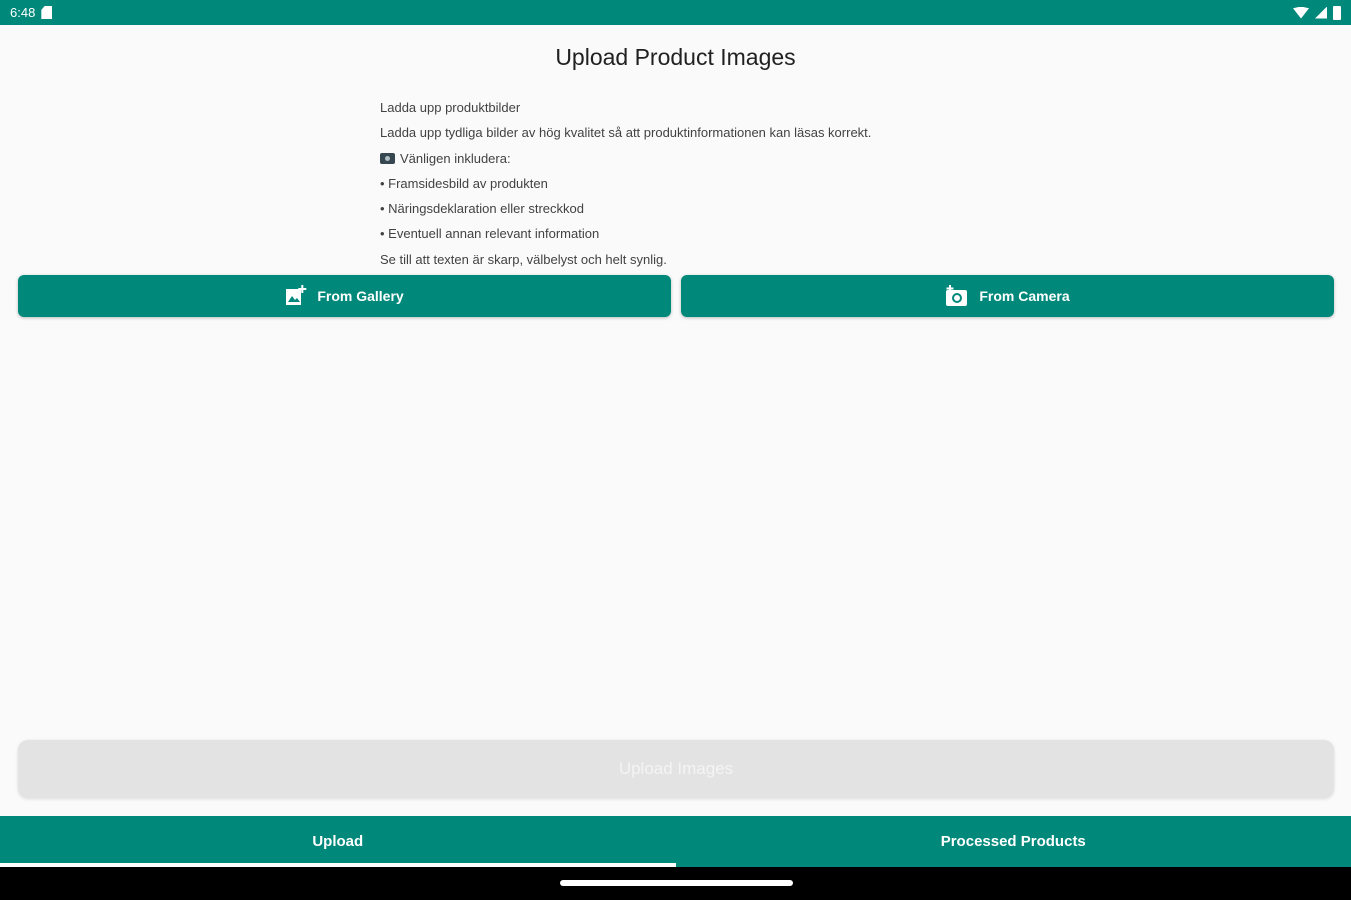  I want to click on tab-processed-products: Processed Products, so click(1013, 841).